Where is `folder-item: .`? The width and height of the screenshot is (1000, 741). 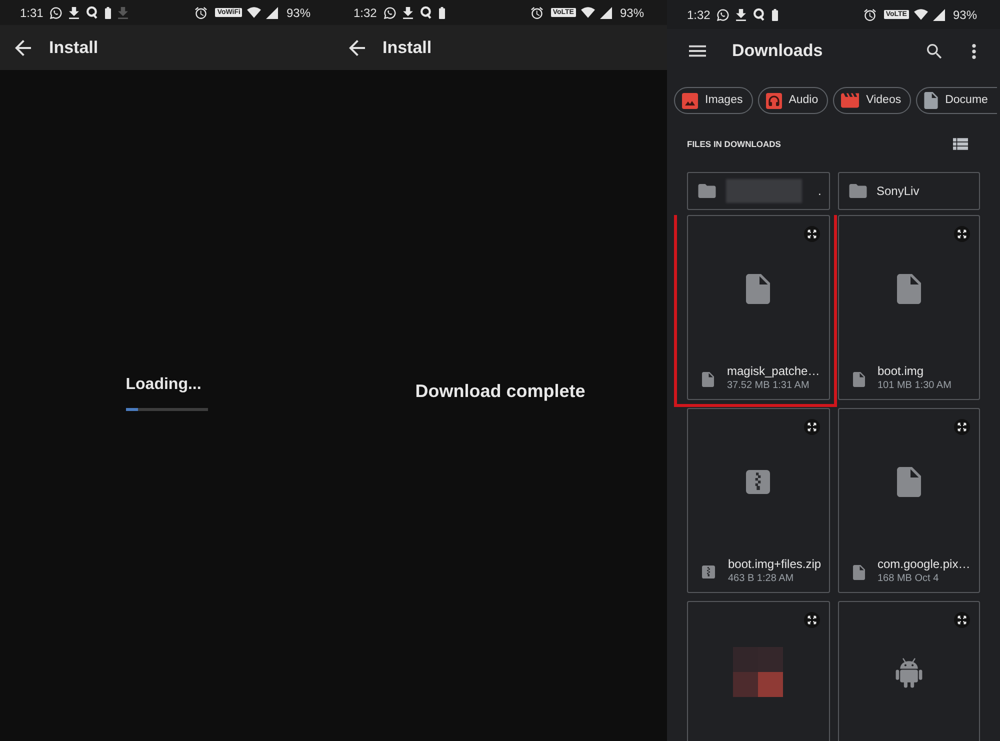
folder-item: . is located at coordinates (758, 191).